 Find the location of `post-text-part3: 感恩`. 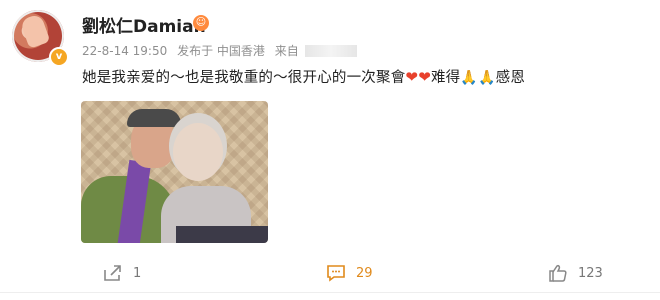

post-text-part3: 感恩 is located at coordinates (510, 78).